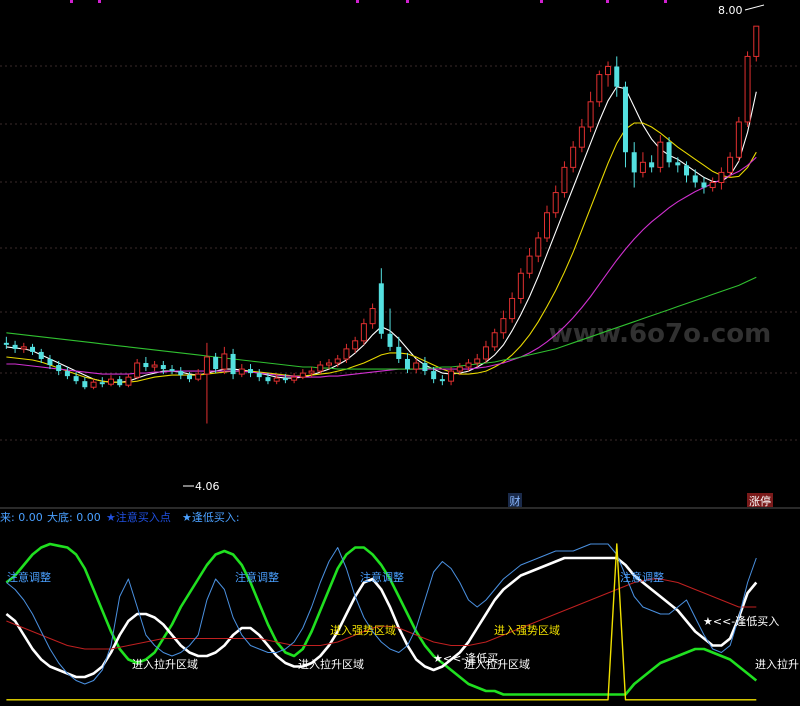 Image resolution: width=800 pixels, height=706 pixels. What do you see at coordinates (165, 664) in the screenshot?
I see `label-lift-1: 进入拉升区域` at bounding box center [165, 664].